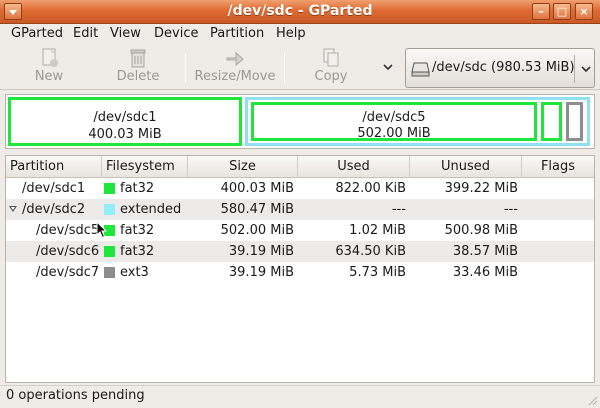  I want to click on col-unused: Unused, so click(466, 167).